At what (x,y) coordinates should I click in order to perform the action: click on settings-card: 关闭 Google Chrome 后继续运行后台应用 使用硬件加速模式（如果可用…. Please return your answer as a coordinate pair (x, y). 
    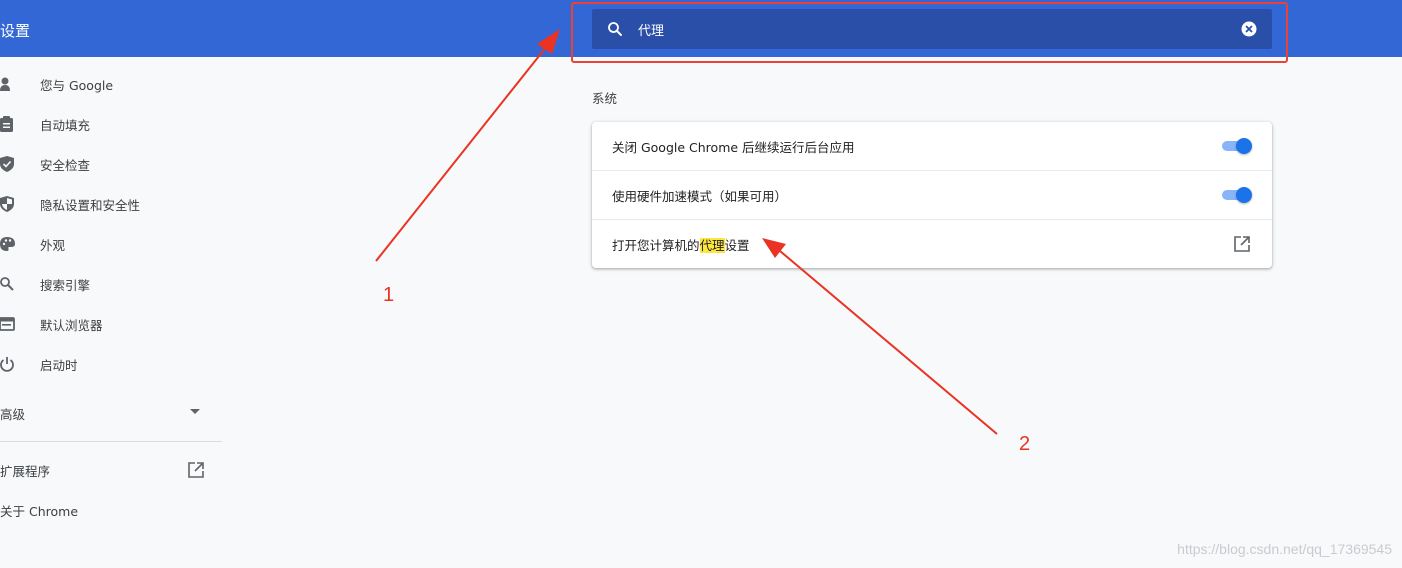
    Looking at the image, I should click on (932, 195).